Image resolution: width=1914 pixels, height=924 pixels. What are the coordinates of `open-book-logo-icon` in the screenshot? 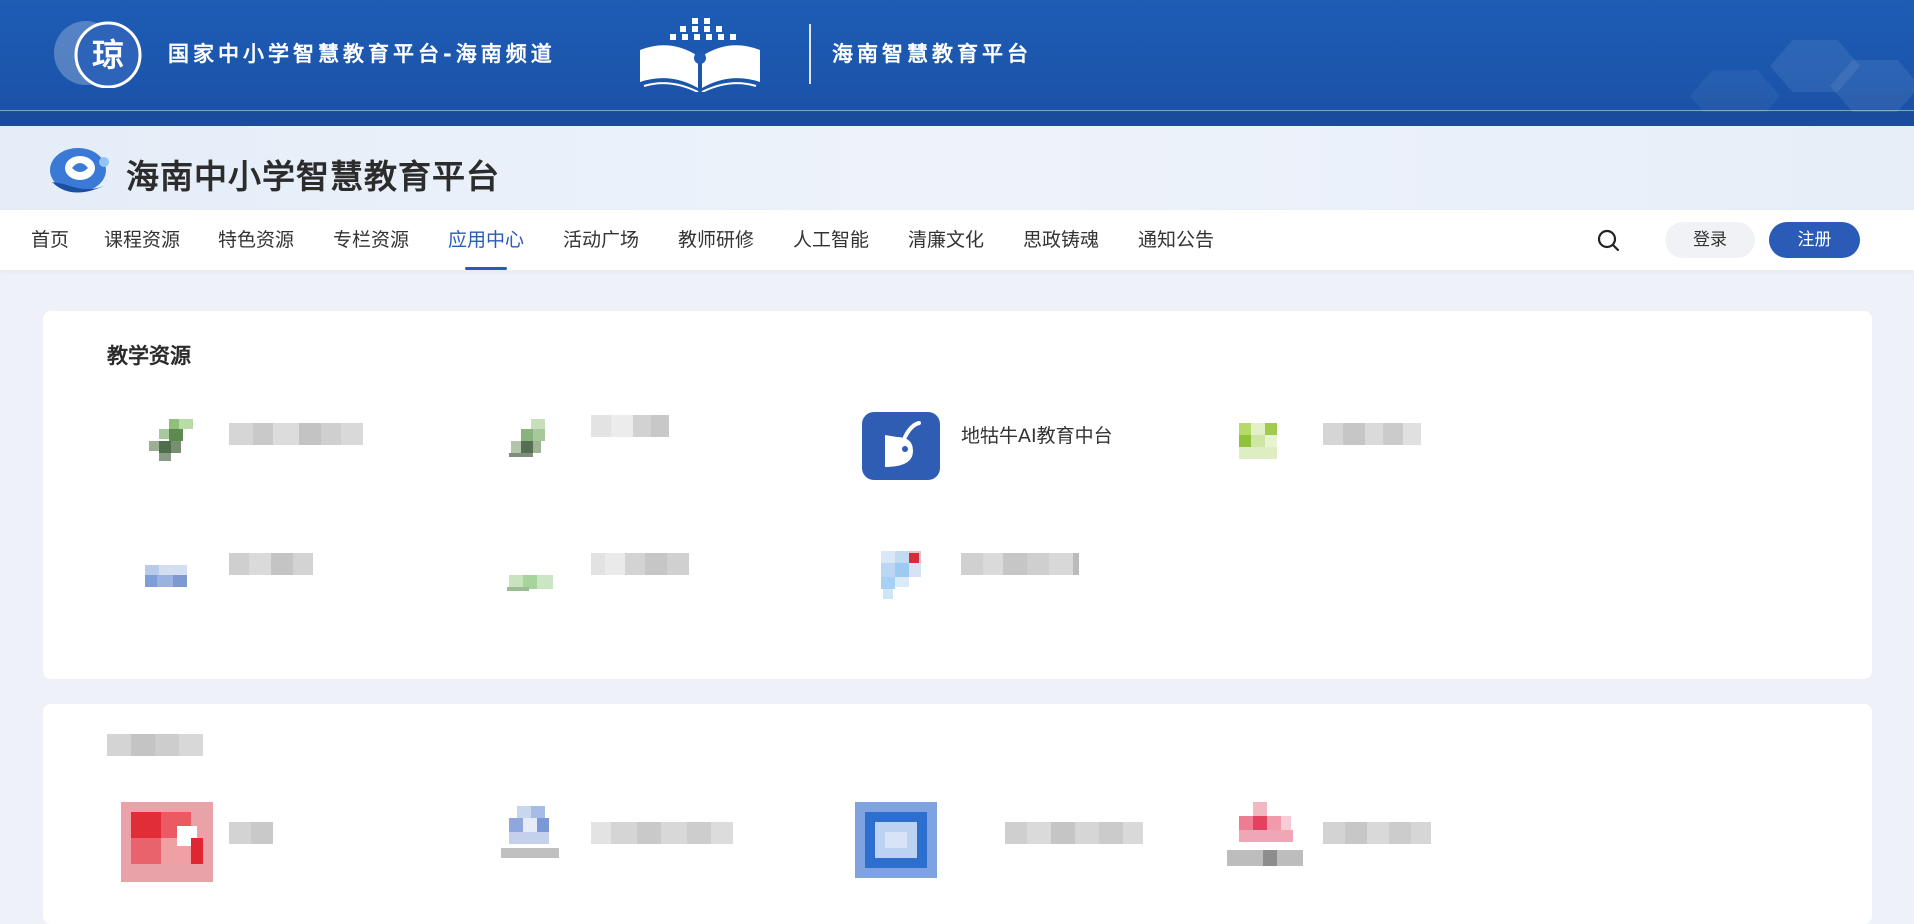 It's located at (700, 55).